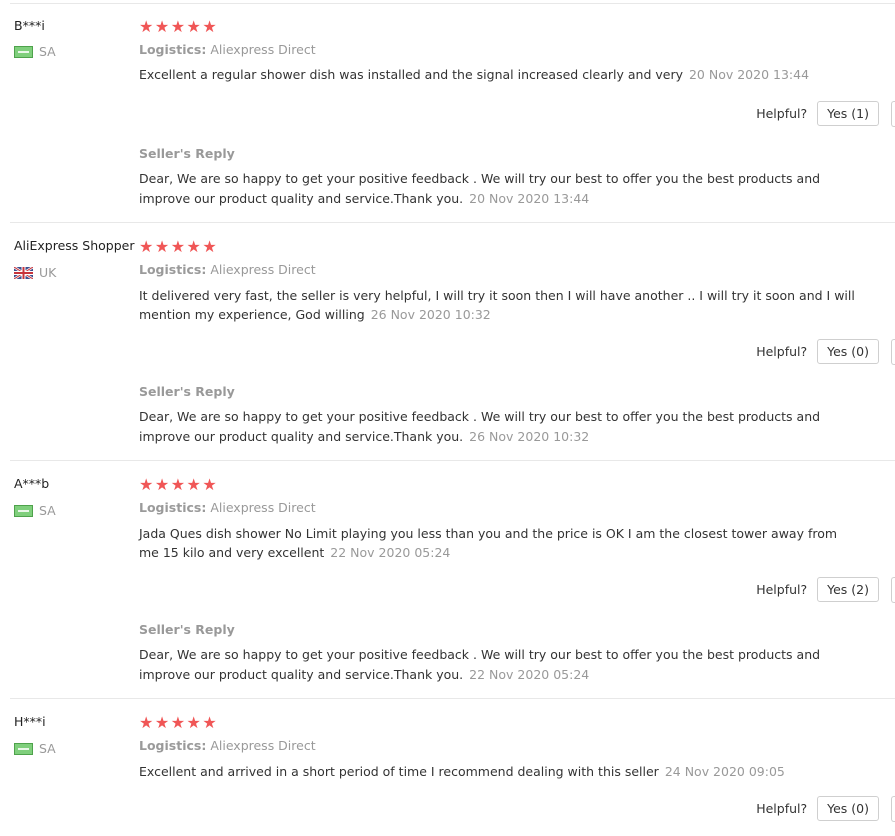 The height and width of the screenshot is (836, 895). Describe the element at coordinates (48, 272) in the screenshot. I see `country-code: UK` at that location.